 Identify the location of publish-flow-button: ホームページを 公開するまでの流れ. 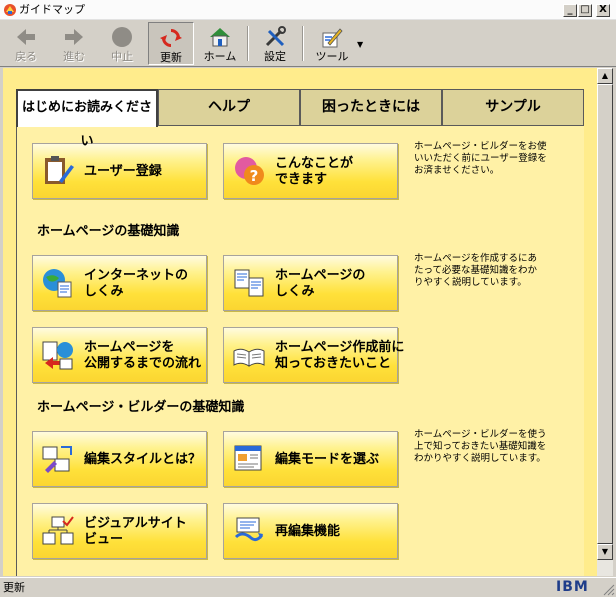
(119, 355).